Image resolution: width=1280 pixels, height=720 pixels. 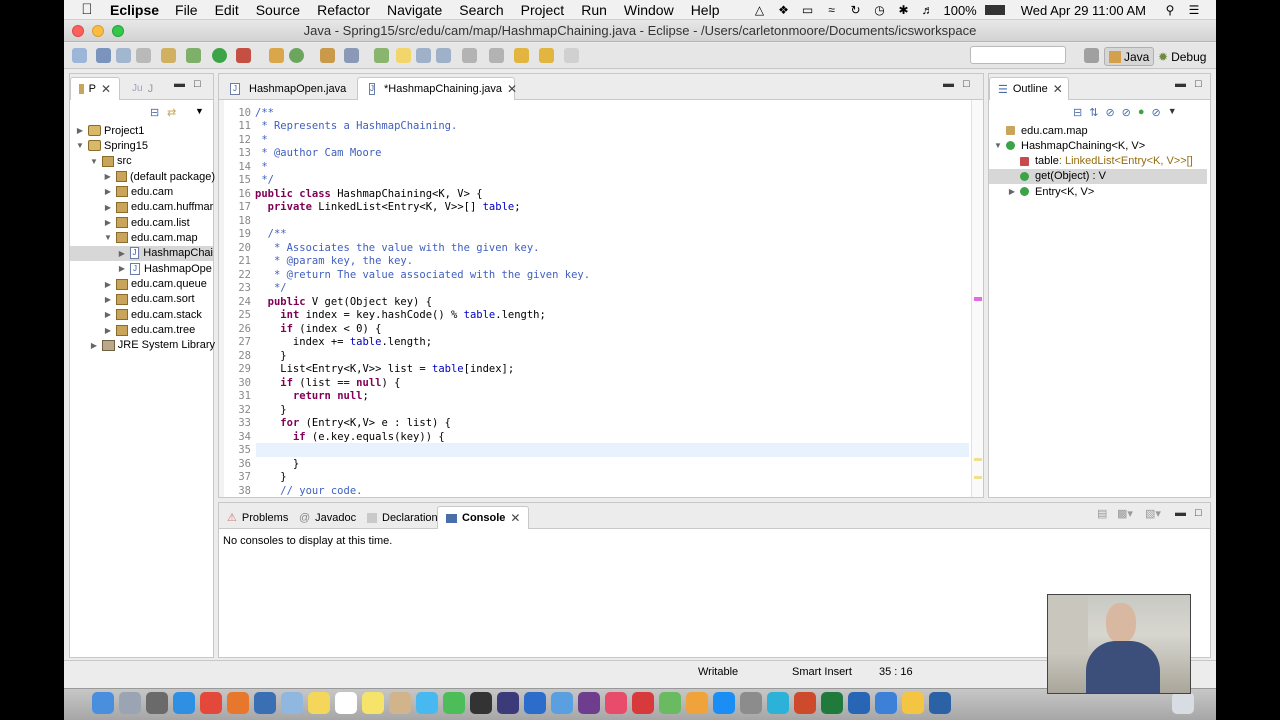 What do you see at coordinates (227, 10) in the screenshot?
I see `menu-edit: Edit` at bounding box center [227, 10].